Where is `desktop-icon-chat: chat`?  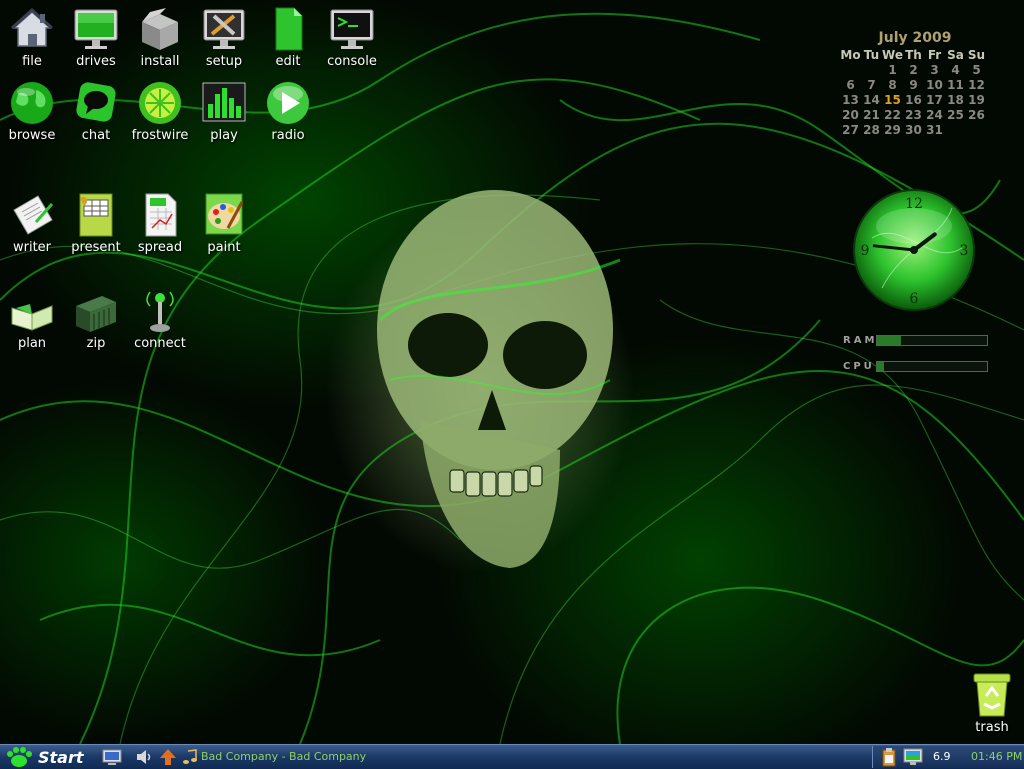
desktop-icon-chat: chat is located at coordinates (96, 111).